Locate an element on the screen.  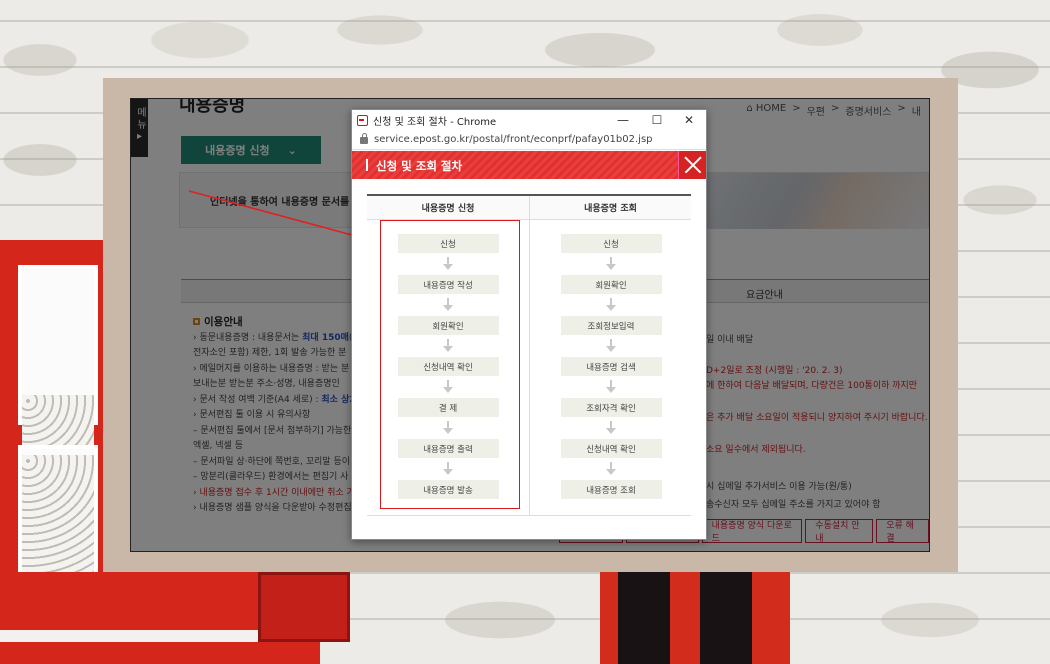
inquiry-step: 신청내역 확인 is located at coordinates (611, 448).